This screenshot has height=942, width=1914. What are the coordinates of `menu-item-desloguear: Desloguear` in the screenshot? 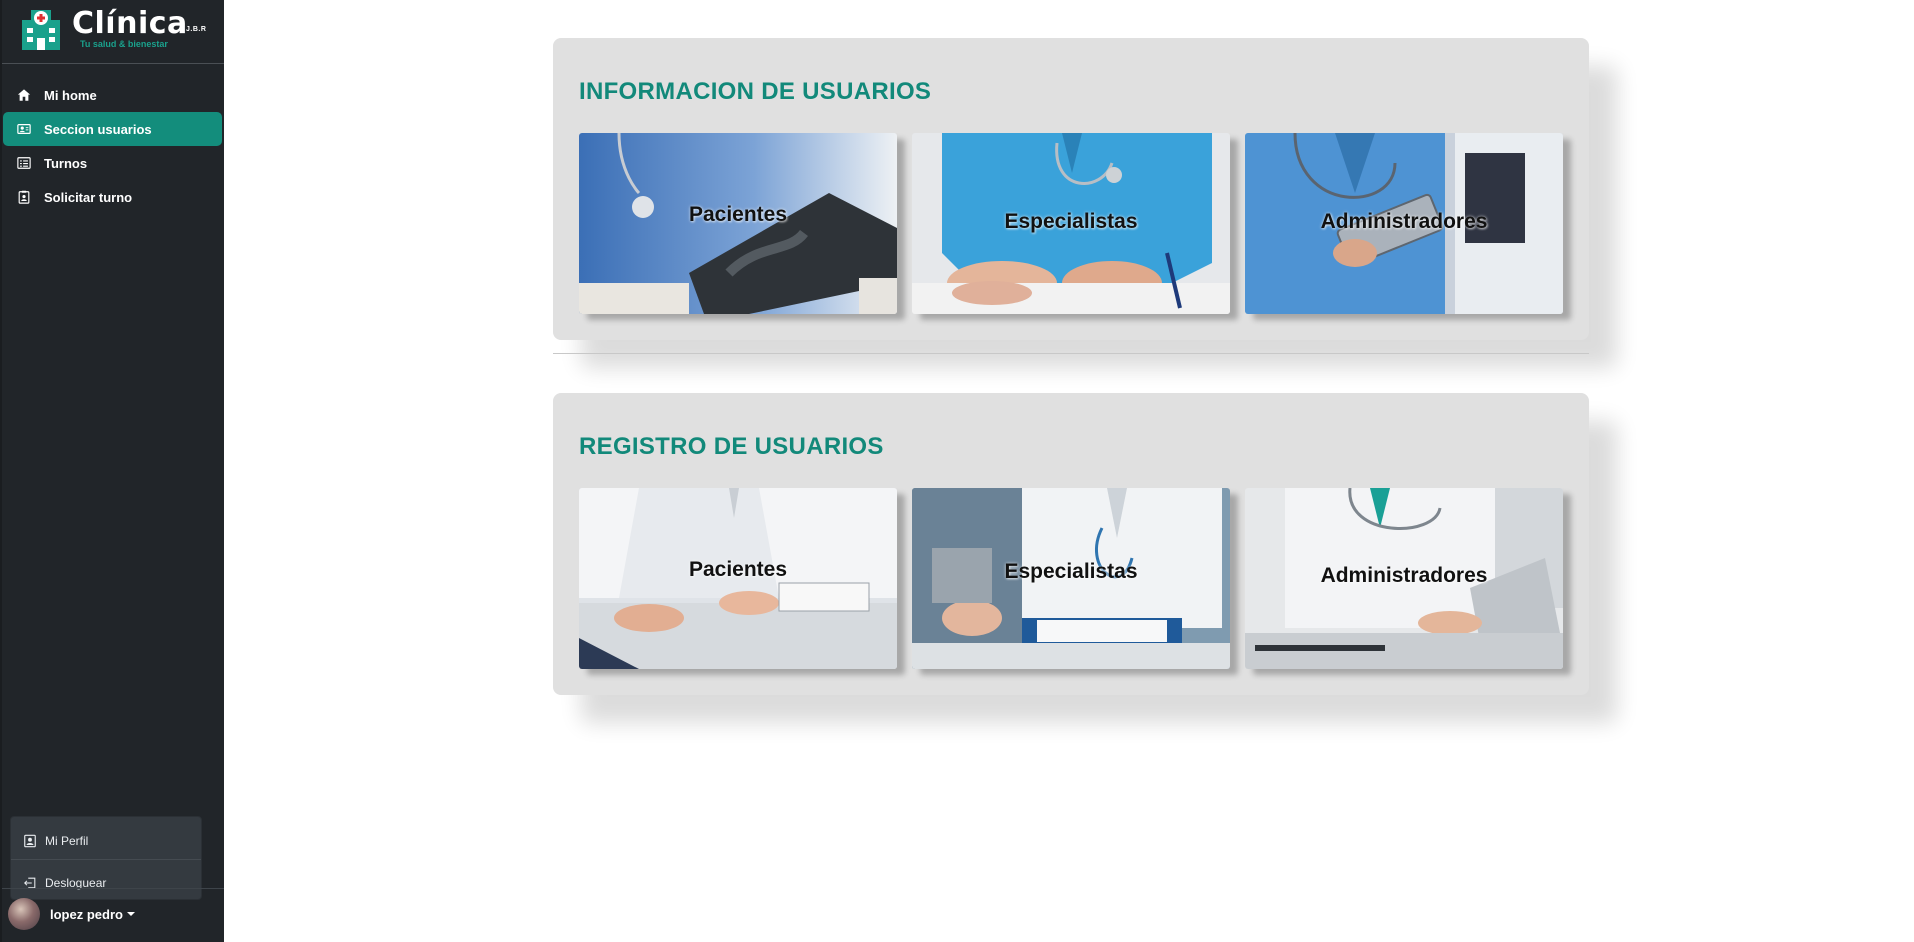 It's located at (106, 883).